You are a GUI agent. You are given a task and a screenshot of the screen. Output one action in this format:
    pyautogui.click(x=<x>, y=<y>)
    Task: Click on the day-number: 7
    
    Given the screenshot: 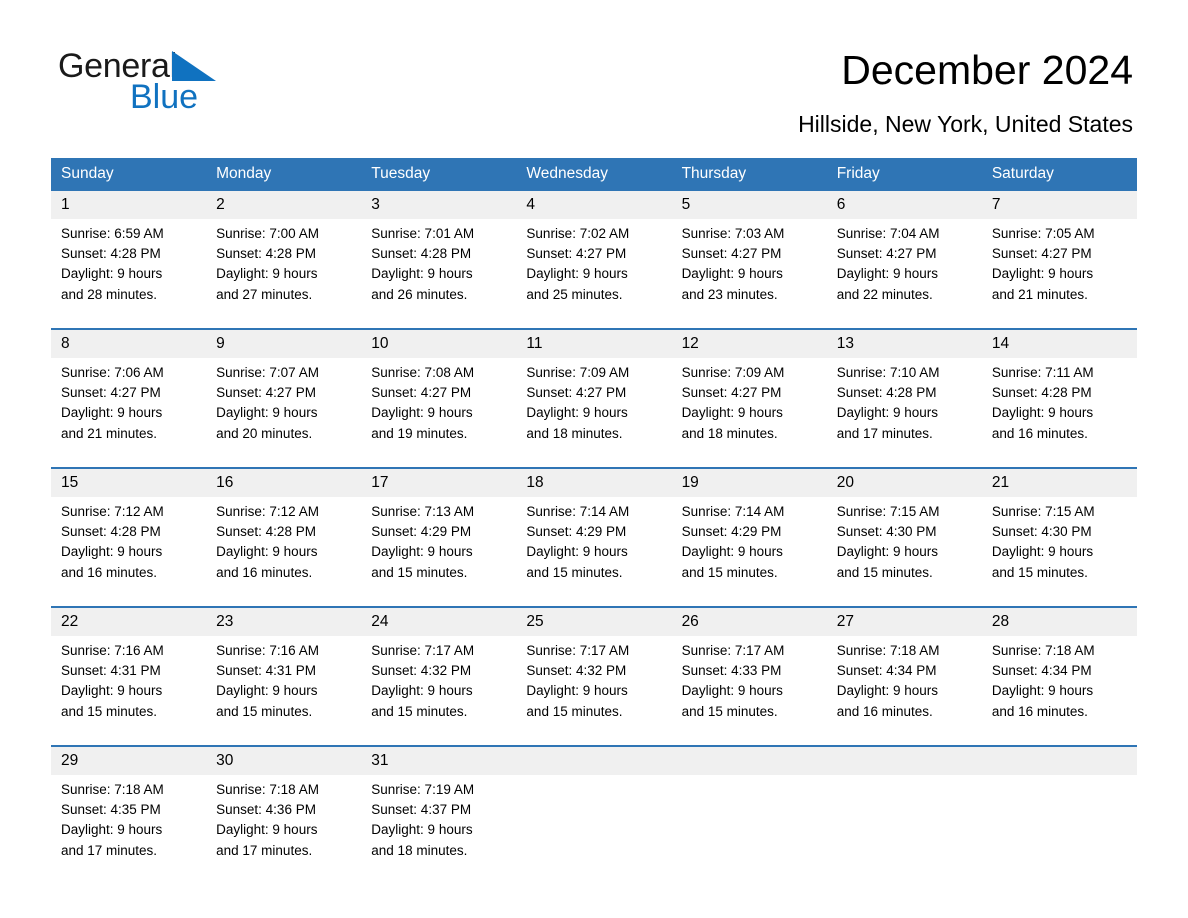 What is the action you would take?
    pyautogui.click(x=1059, y=205)
    